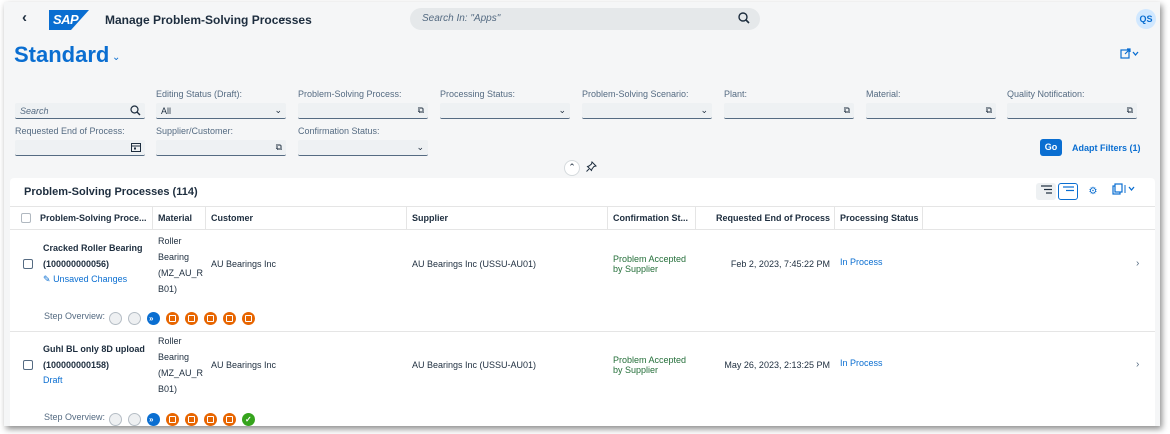 The height and width of the screenshot is (434, 1170). I want to click on table-title: Problem-Solving Processes (114), so click(111, 192).